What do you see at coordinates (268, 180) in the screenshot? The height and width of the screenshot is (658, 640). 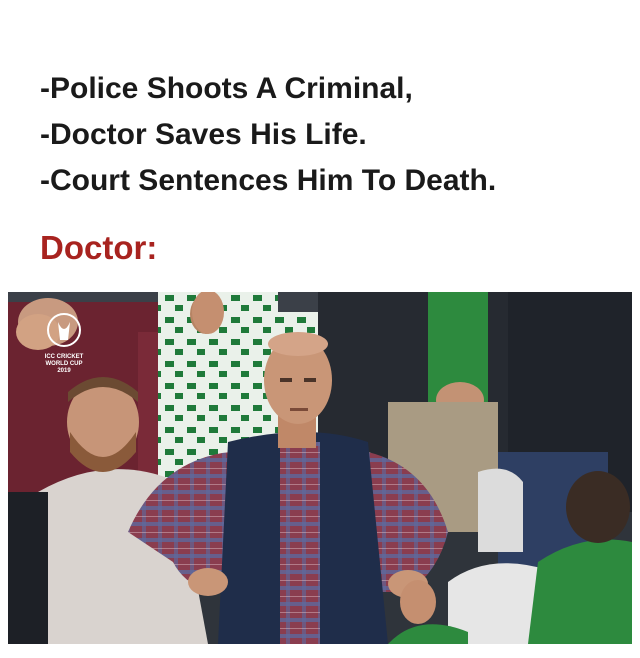 I see `caption-line-3: -Court Sentences Him To Death.` at bounding box center [268, 180].